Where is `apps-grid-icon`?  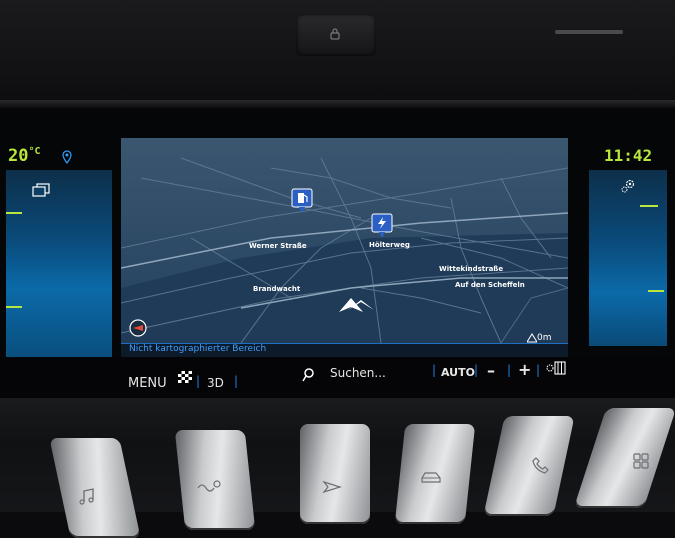
apps-grid-icon is located at coordinates (641, 461).